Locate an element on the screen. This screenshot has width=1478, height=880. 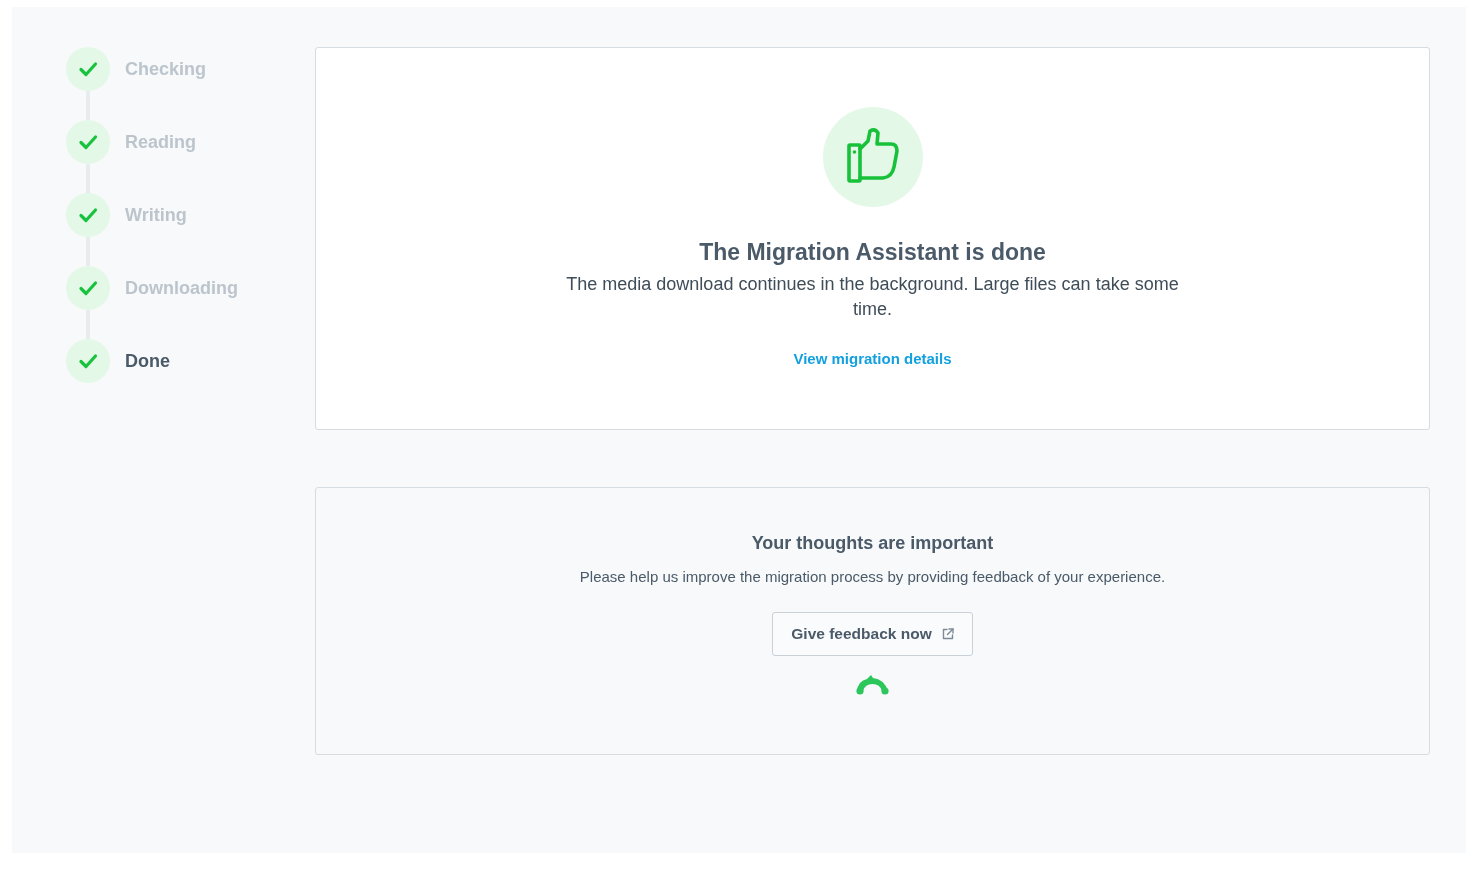
step-label: Checking is located at coordinates (166, 69).